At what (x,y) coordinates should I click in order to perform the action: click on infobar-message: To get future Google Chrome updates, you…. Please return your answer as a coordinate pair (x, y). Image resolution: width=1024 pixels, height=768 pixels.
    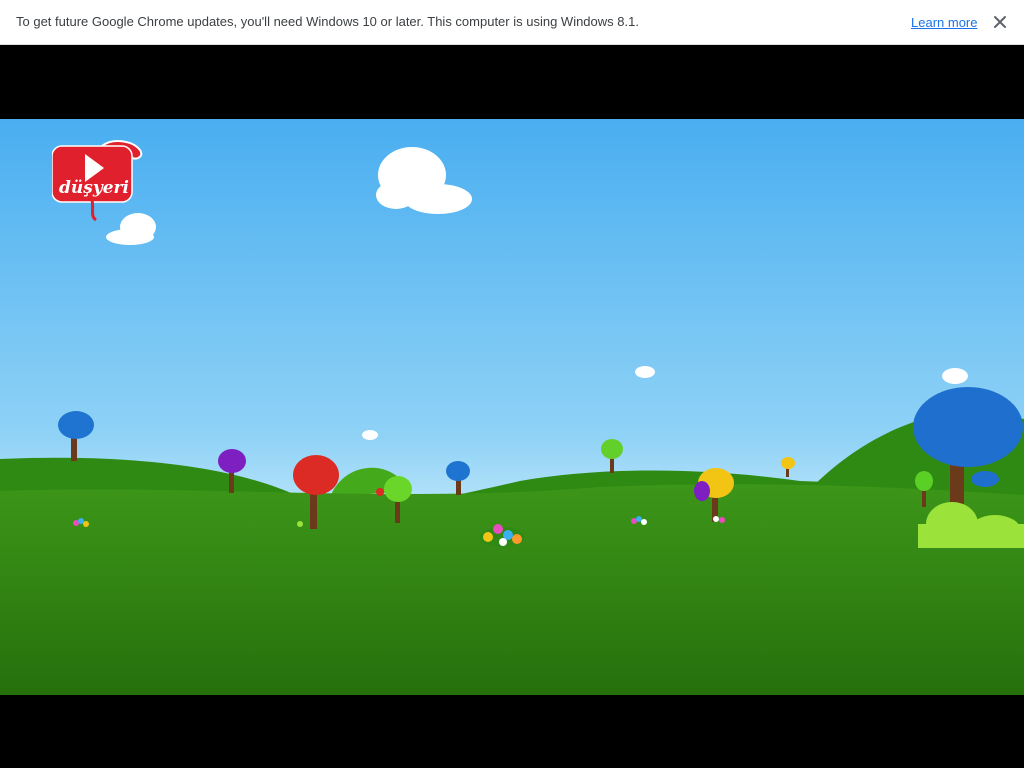
    Looking at the image, I should click on (327, 21).